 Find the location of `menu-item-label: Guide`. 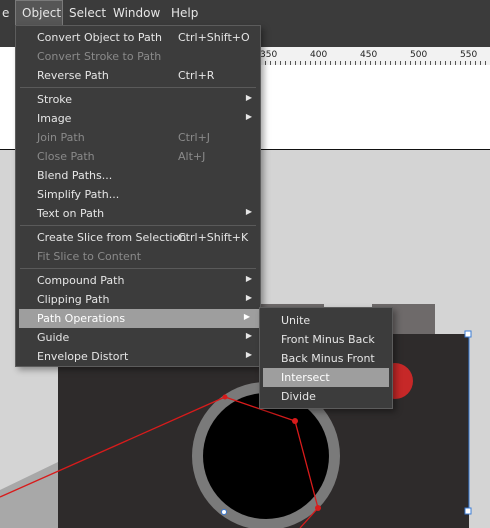

menu-item-label: Guide is located at coordinates (53, 337).